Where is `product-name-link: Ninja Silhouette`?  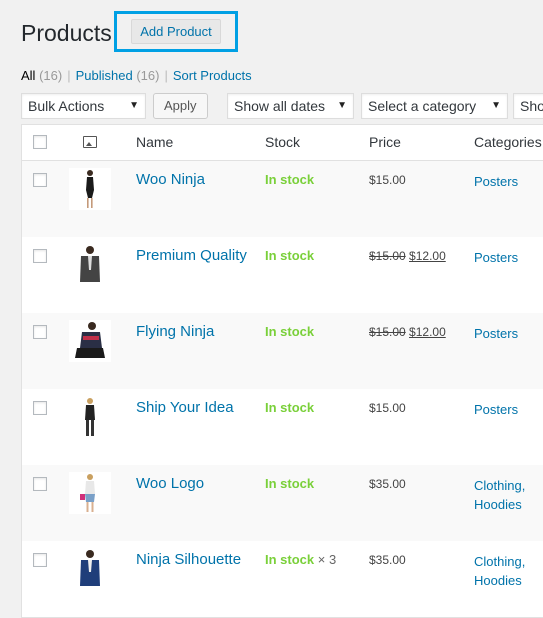 product-name-link: Ninja Silhouette is located at coordinates (188, 559).